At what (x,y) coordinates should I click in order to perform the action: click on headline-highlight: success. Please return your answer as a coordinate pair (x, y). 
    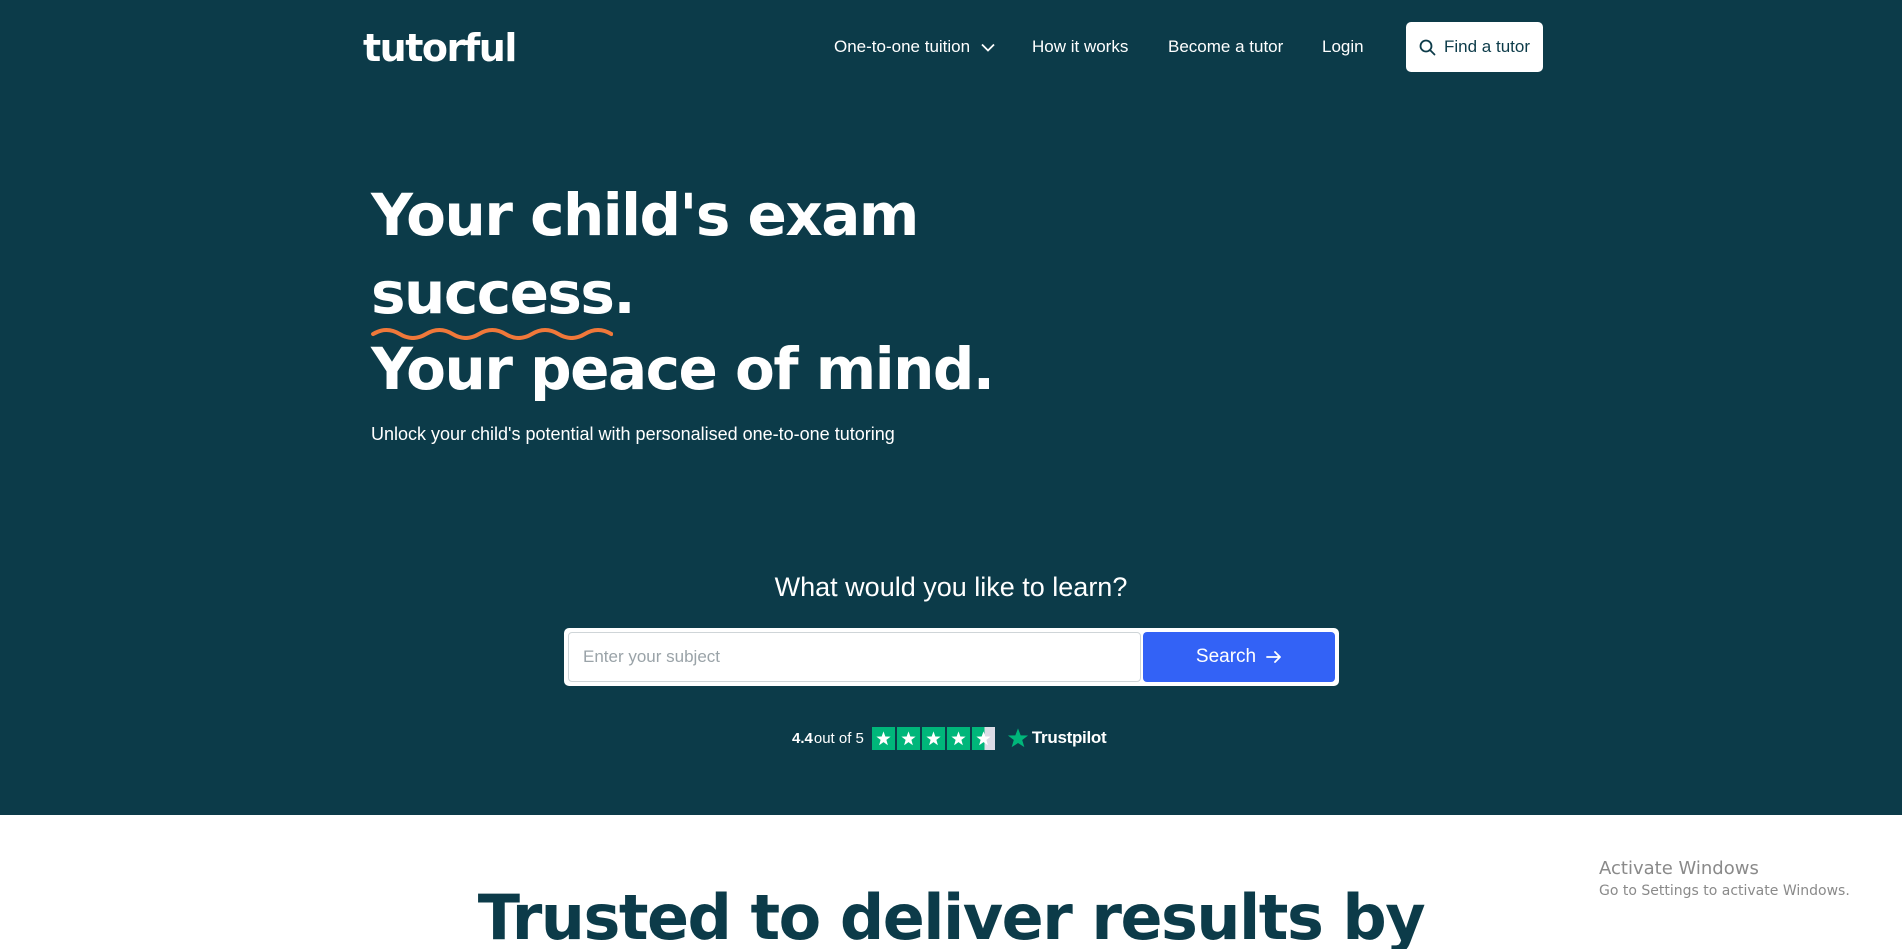
    Looking at the image, I should click on (493, 299).